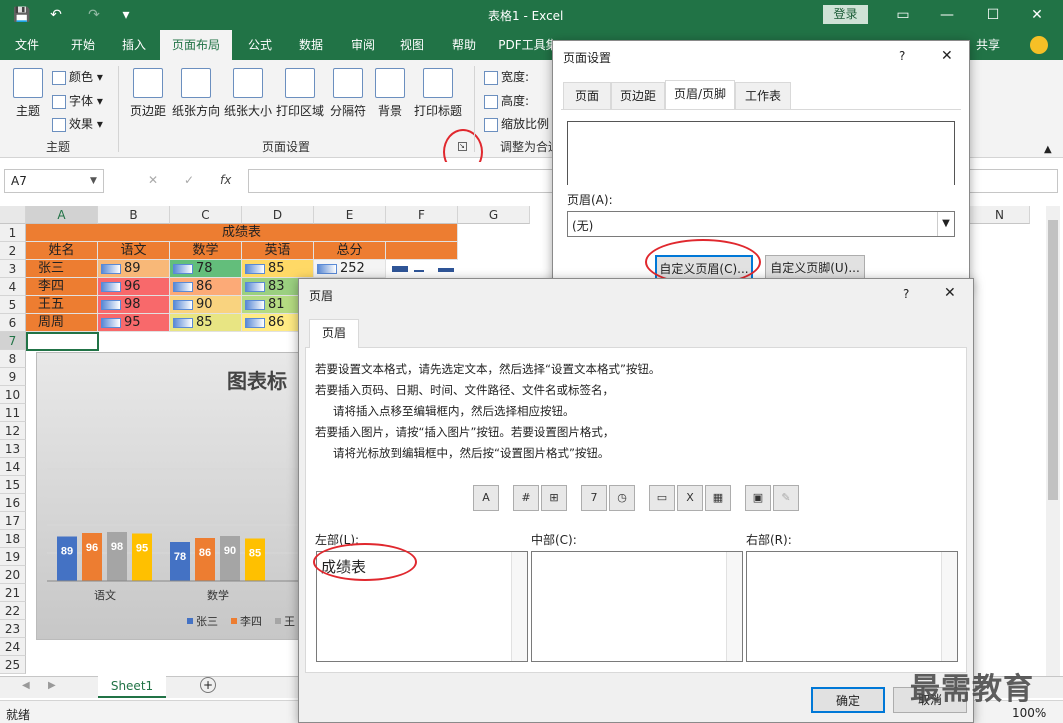  Describe the element at coordinates (13, 611) in the screenshot. I see `row-header: 22` at that location.